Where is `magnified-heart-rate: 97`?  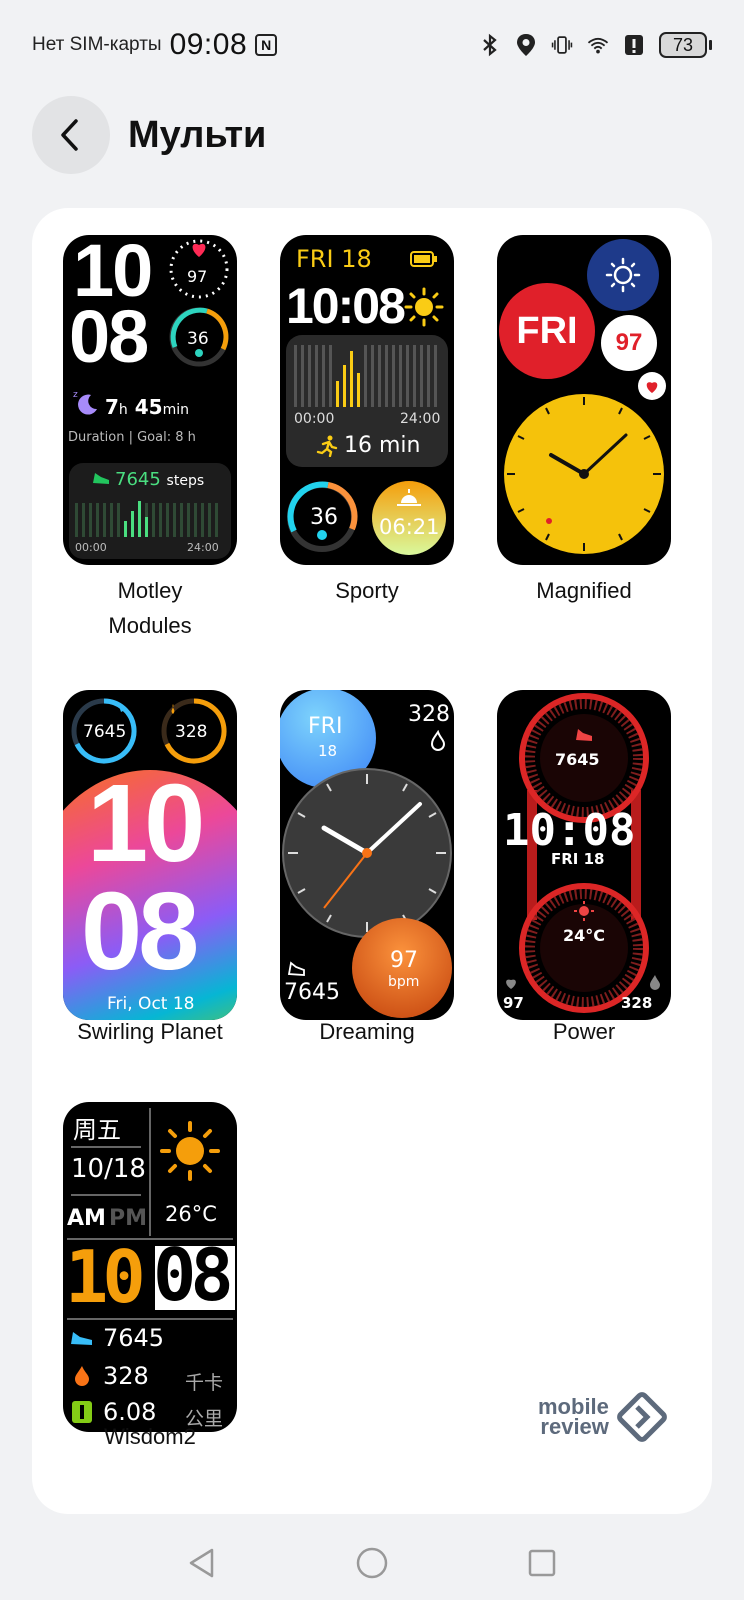
magnified-heart-rate: 97 is located at coordinates (629, 342).